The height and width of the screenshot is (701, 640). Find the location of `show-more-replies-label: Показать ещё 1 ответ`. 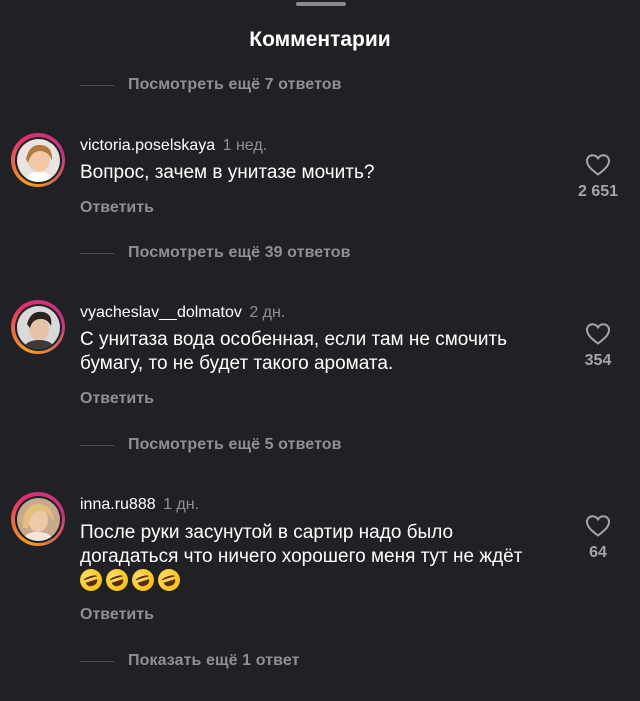

show-more-replies-label: Показать ещё 1 ответ is located at coordinates (214, 660).